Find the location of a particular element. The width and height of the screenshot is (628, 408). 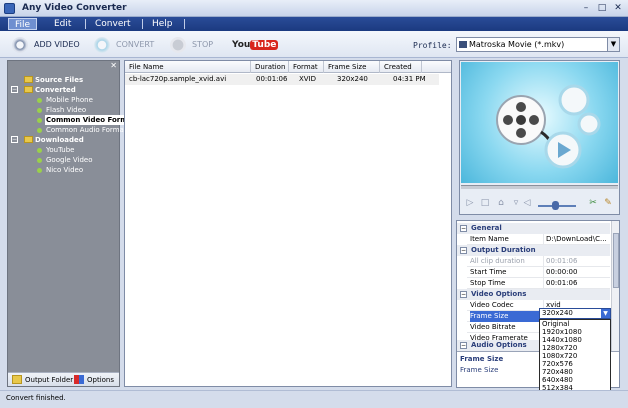

output-folder-label: Output Folder is located at coordinates (49, 379).